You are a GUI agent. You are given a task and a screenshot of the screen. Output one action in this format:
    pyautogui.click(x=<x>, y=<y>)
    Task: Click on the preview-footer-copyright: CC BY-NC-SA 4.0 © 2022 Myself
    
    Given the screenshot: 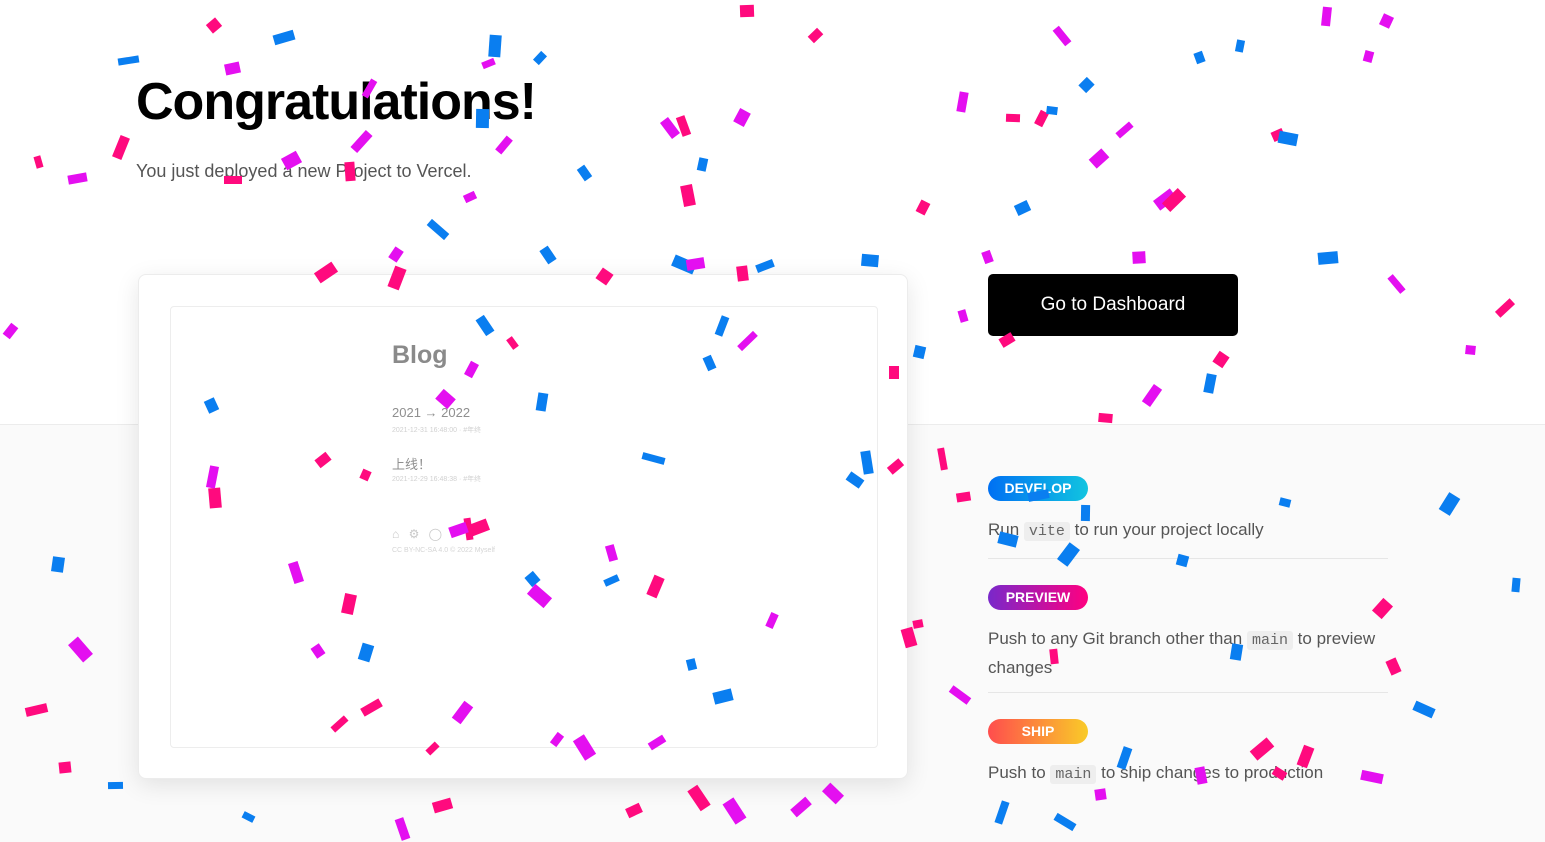 What is the action you would take?
    pyautogui.click(x=443, y=550)
    